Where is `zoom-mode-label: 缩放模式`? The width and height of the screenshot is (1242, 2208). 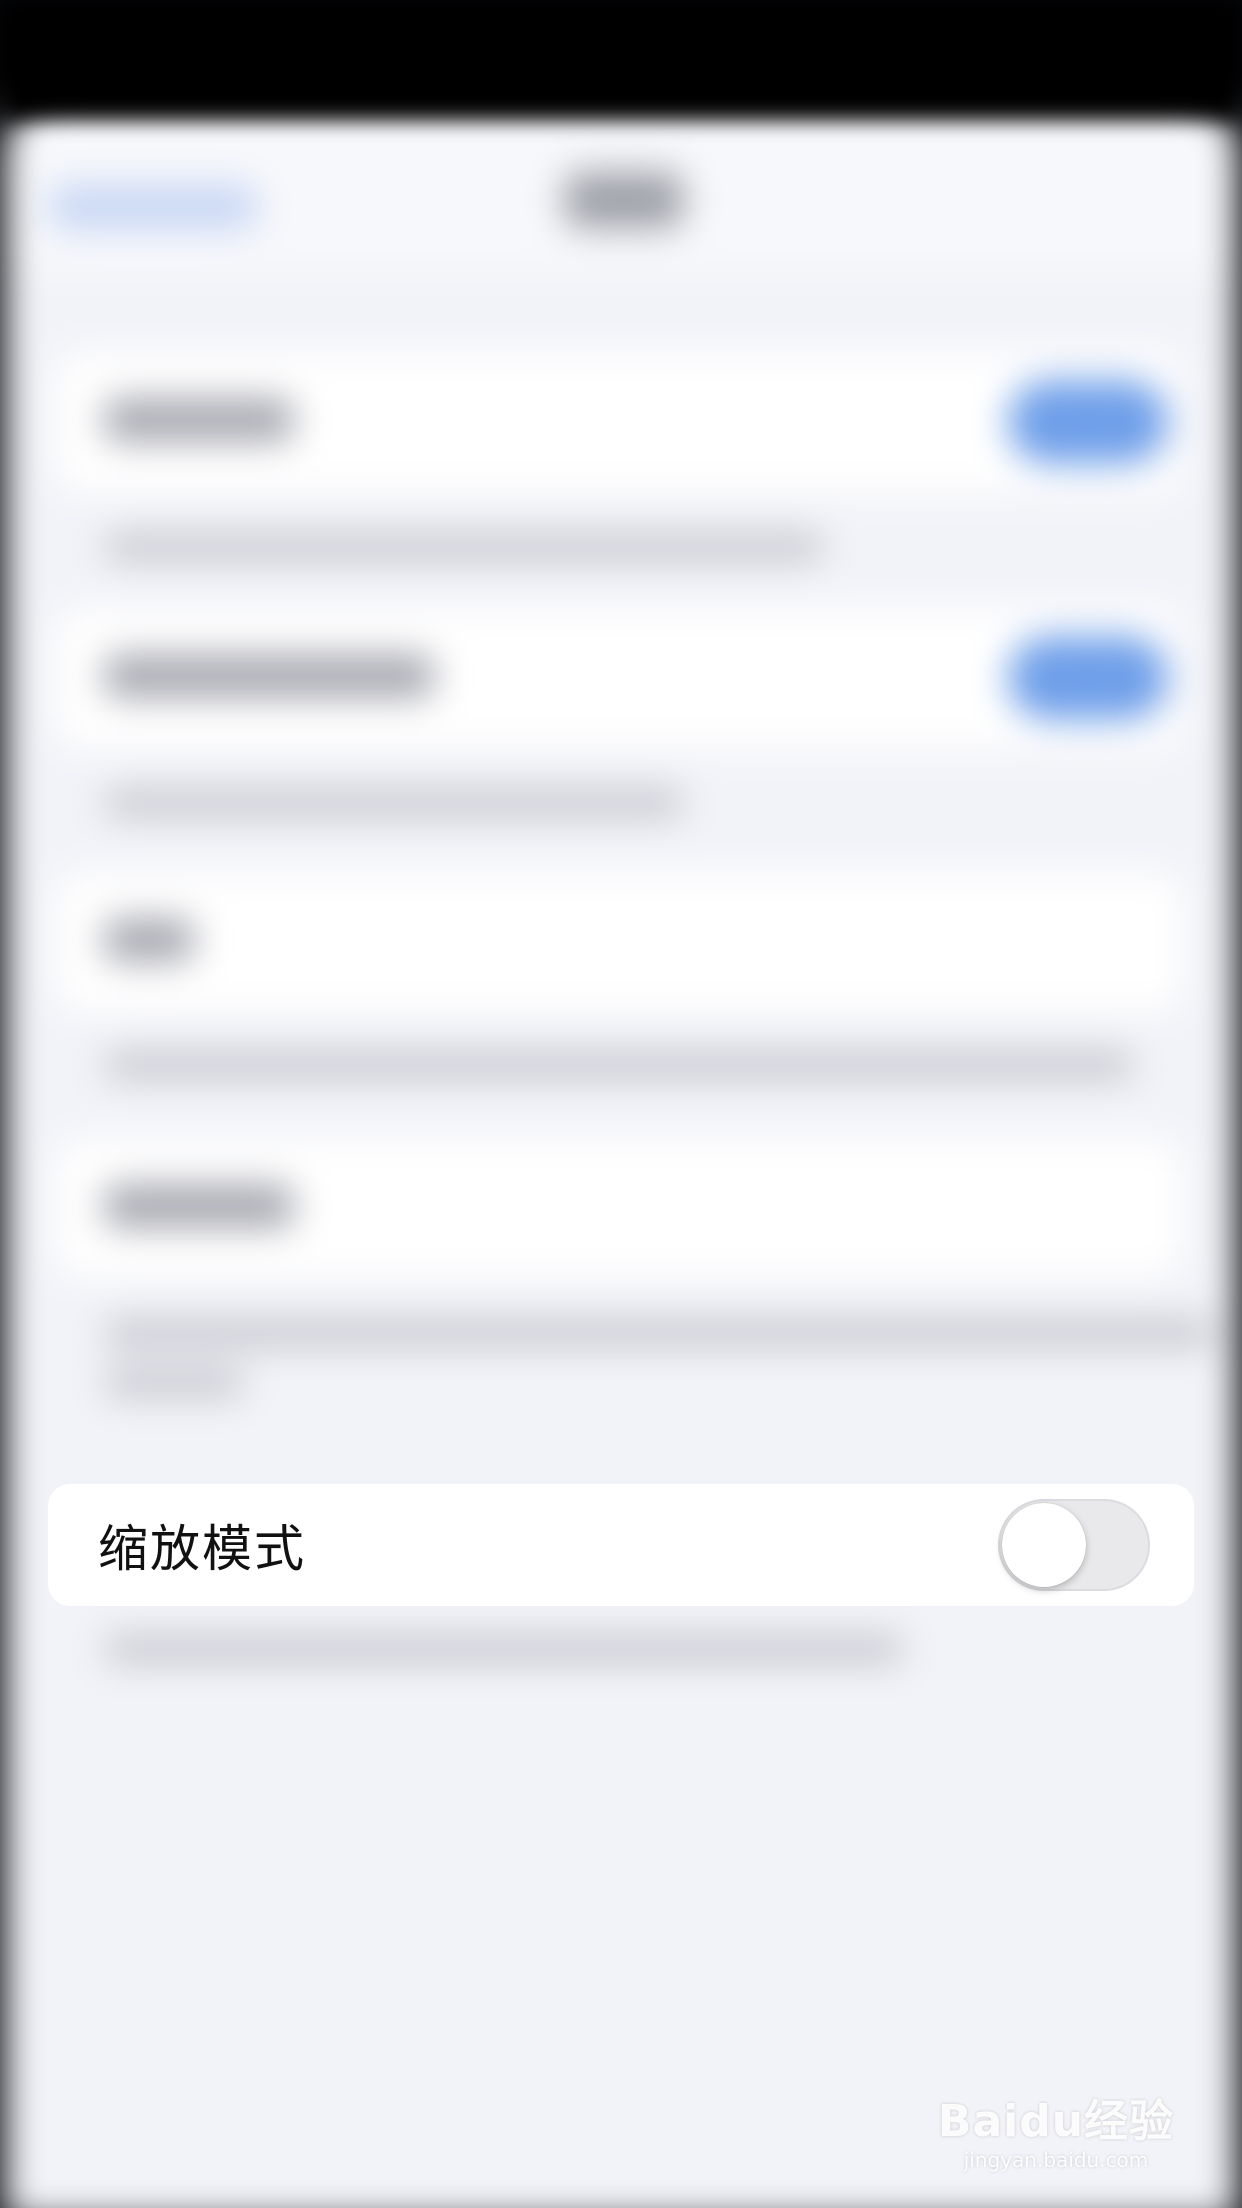
zoom-mode-label: 缩放模式 is located at coordinates (202, 1549).